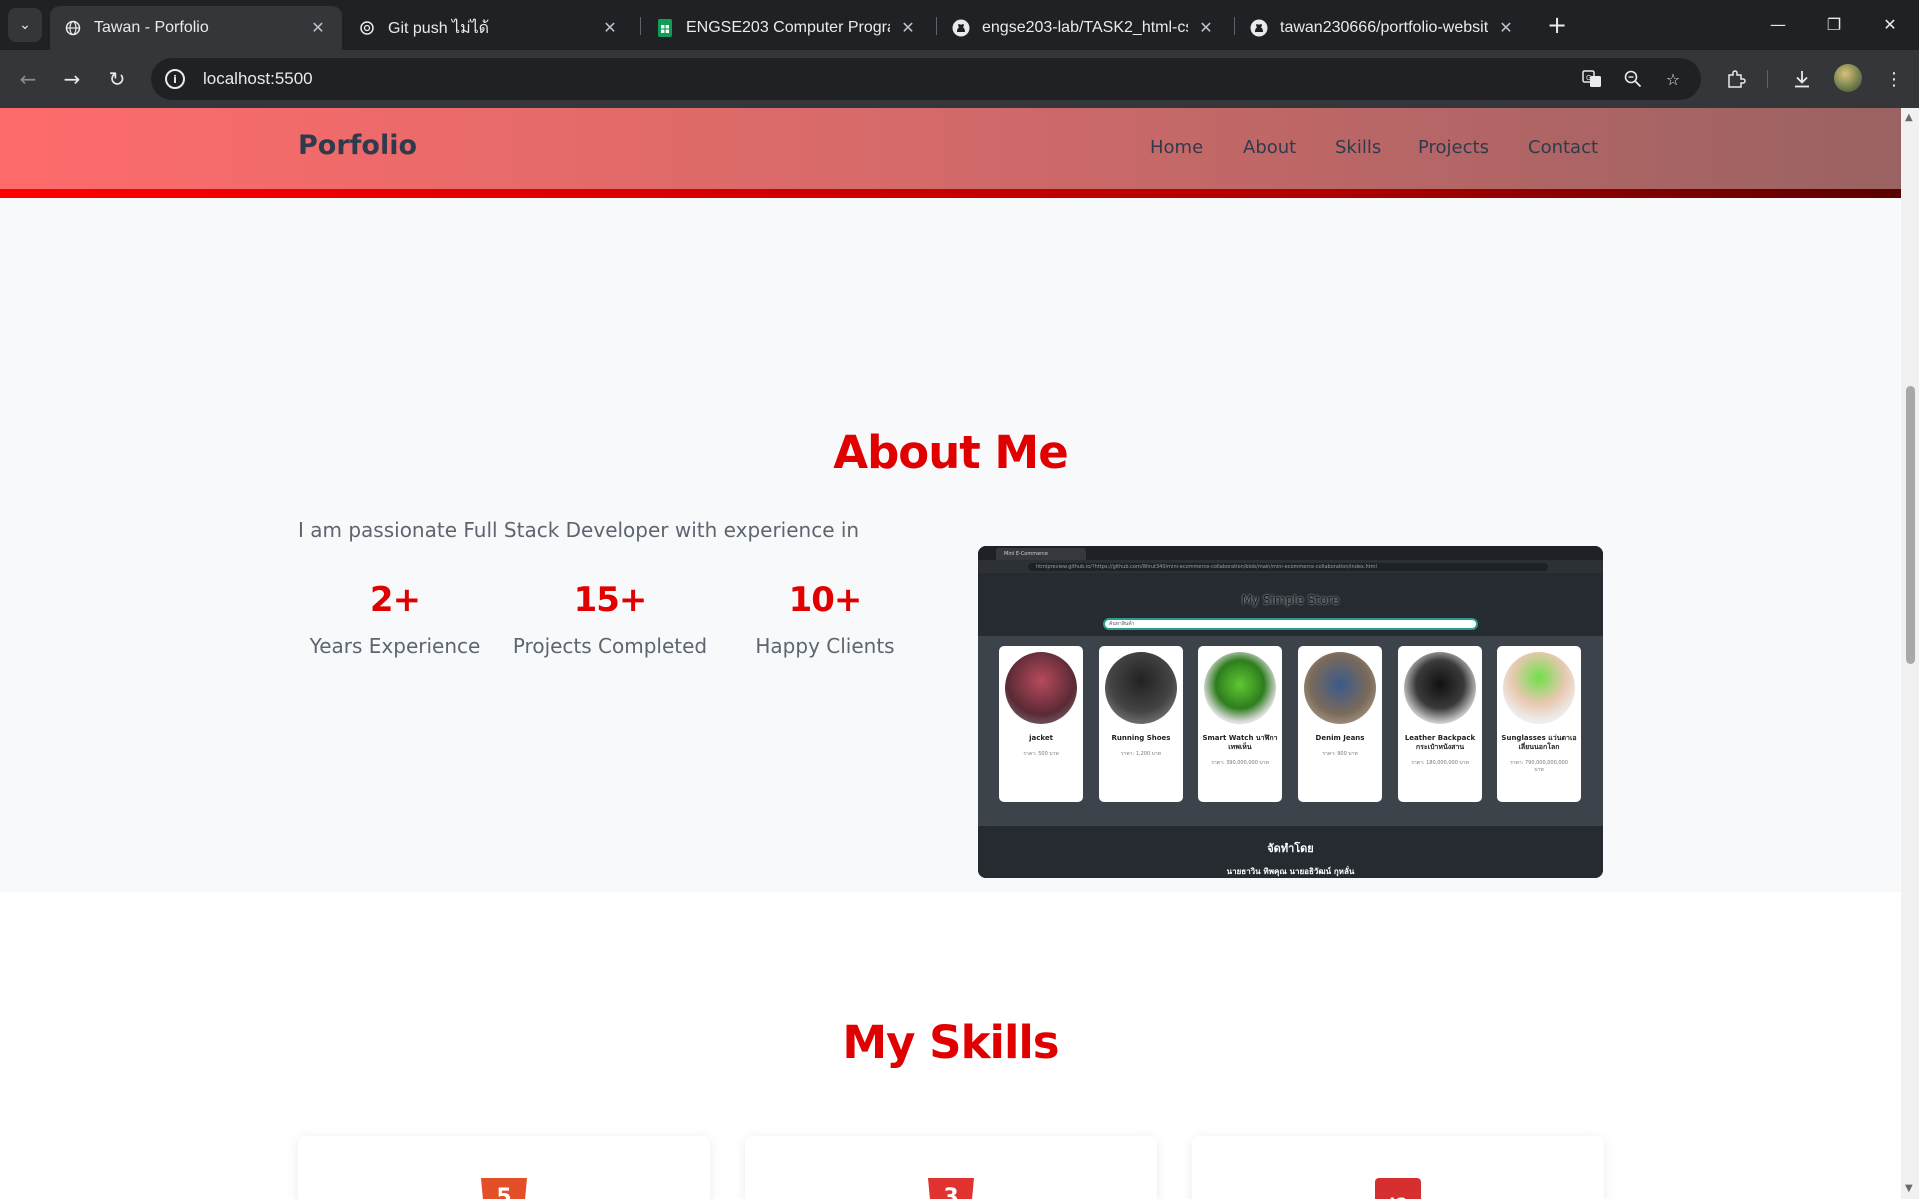  I want to click on plus-icon: +, so click(1557, 25).